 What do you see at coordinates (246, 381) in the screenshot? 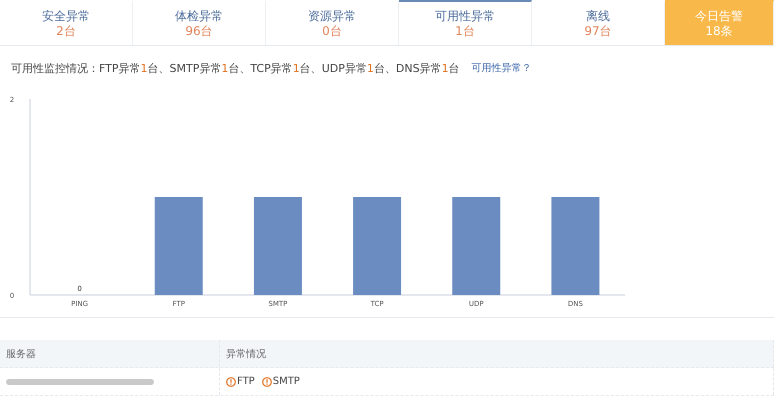
I see `issue-label: FTP` at bounding box center [246, 381].